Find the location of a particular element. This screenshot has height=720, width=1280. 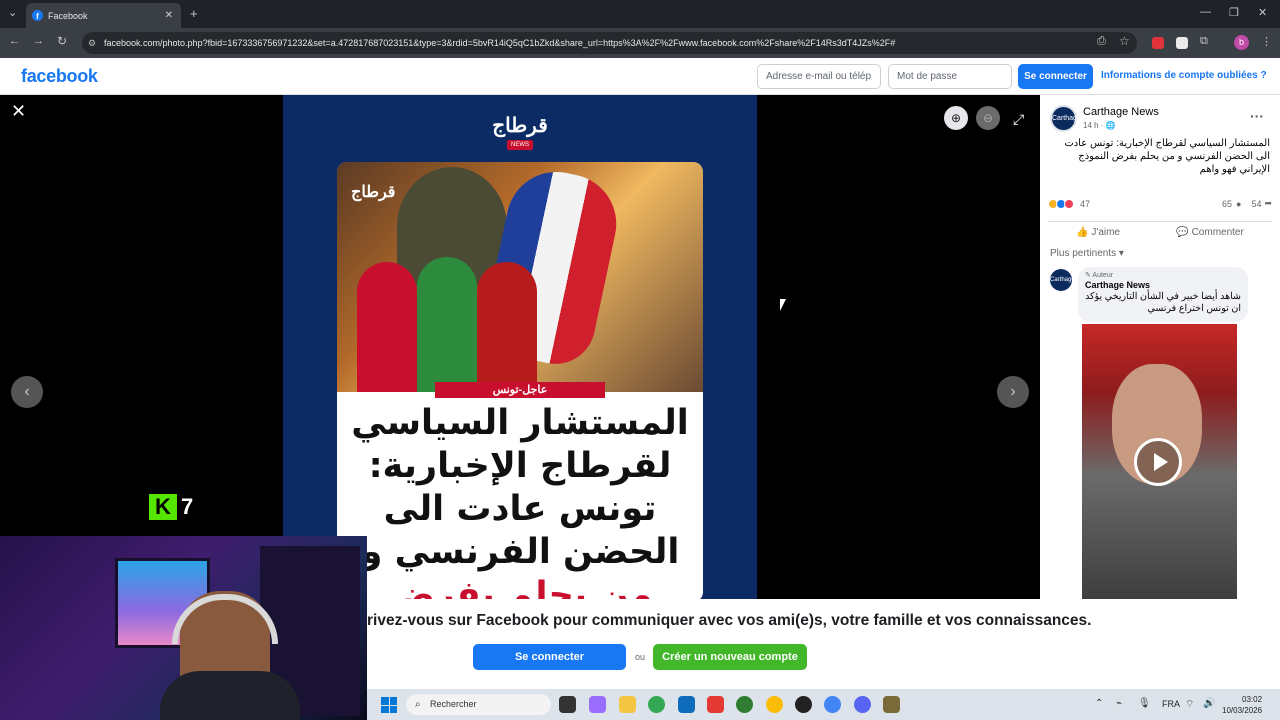

wps-icon is located at coordinates (715, 704).